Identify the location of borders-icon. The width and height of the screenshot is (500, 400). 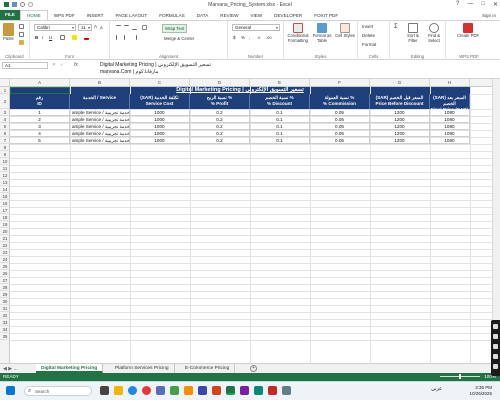
(62, 37).